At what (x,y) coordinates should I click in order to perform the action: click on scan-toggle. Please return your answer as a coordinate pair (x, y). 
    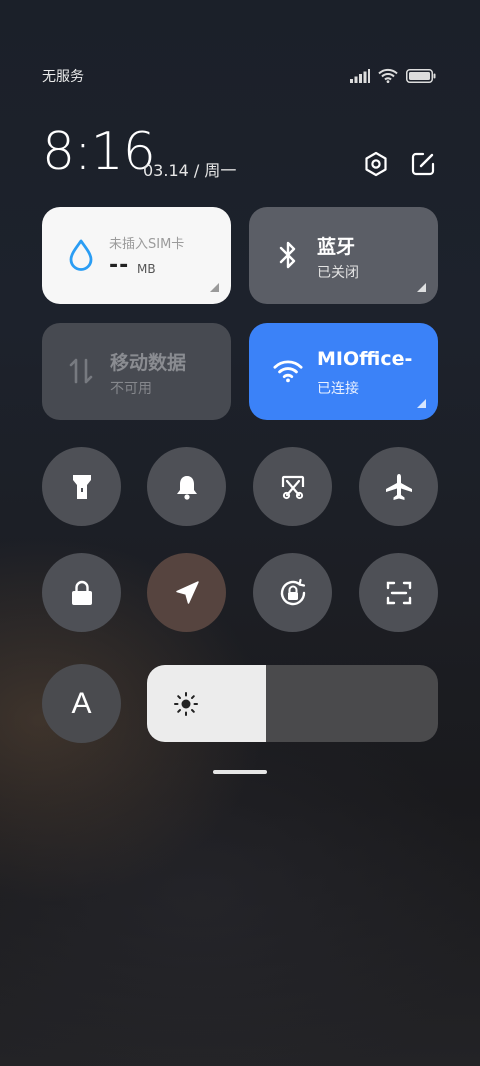
    Looking at the image, I should click on (398, 592).